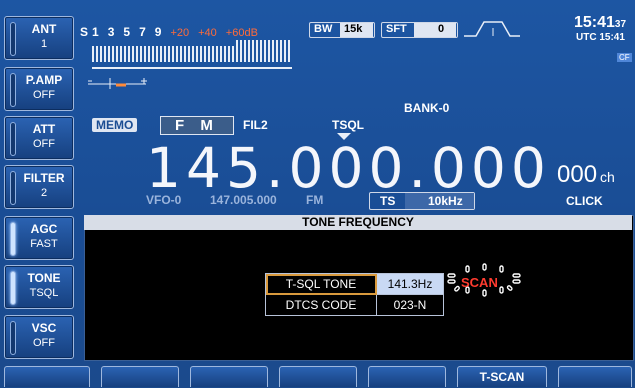 This screenshot has width=635, height=388. Describe the element at coordinates (197, 125) in the screenshot. I see `mode-tag: F M` at that location.